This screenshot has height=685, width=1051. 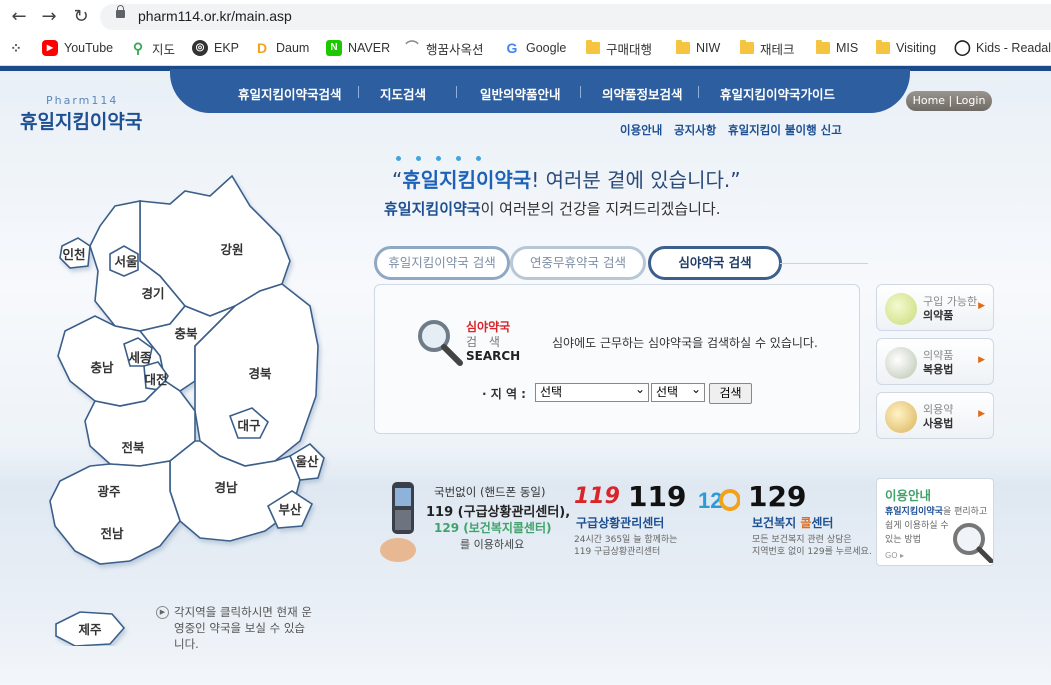 I want to click on bookmark-naver: N NAVER, so click(x=358, y=48).